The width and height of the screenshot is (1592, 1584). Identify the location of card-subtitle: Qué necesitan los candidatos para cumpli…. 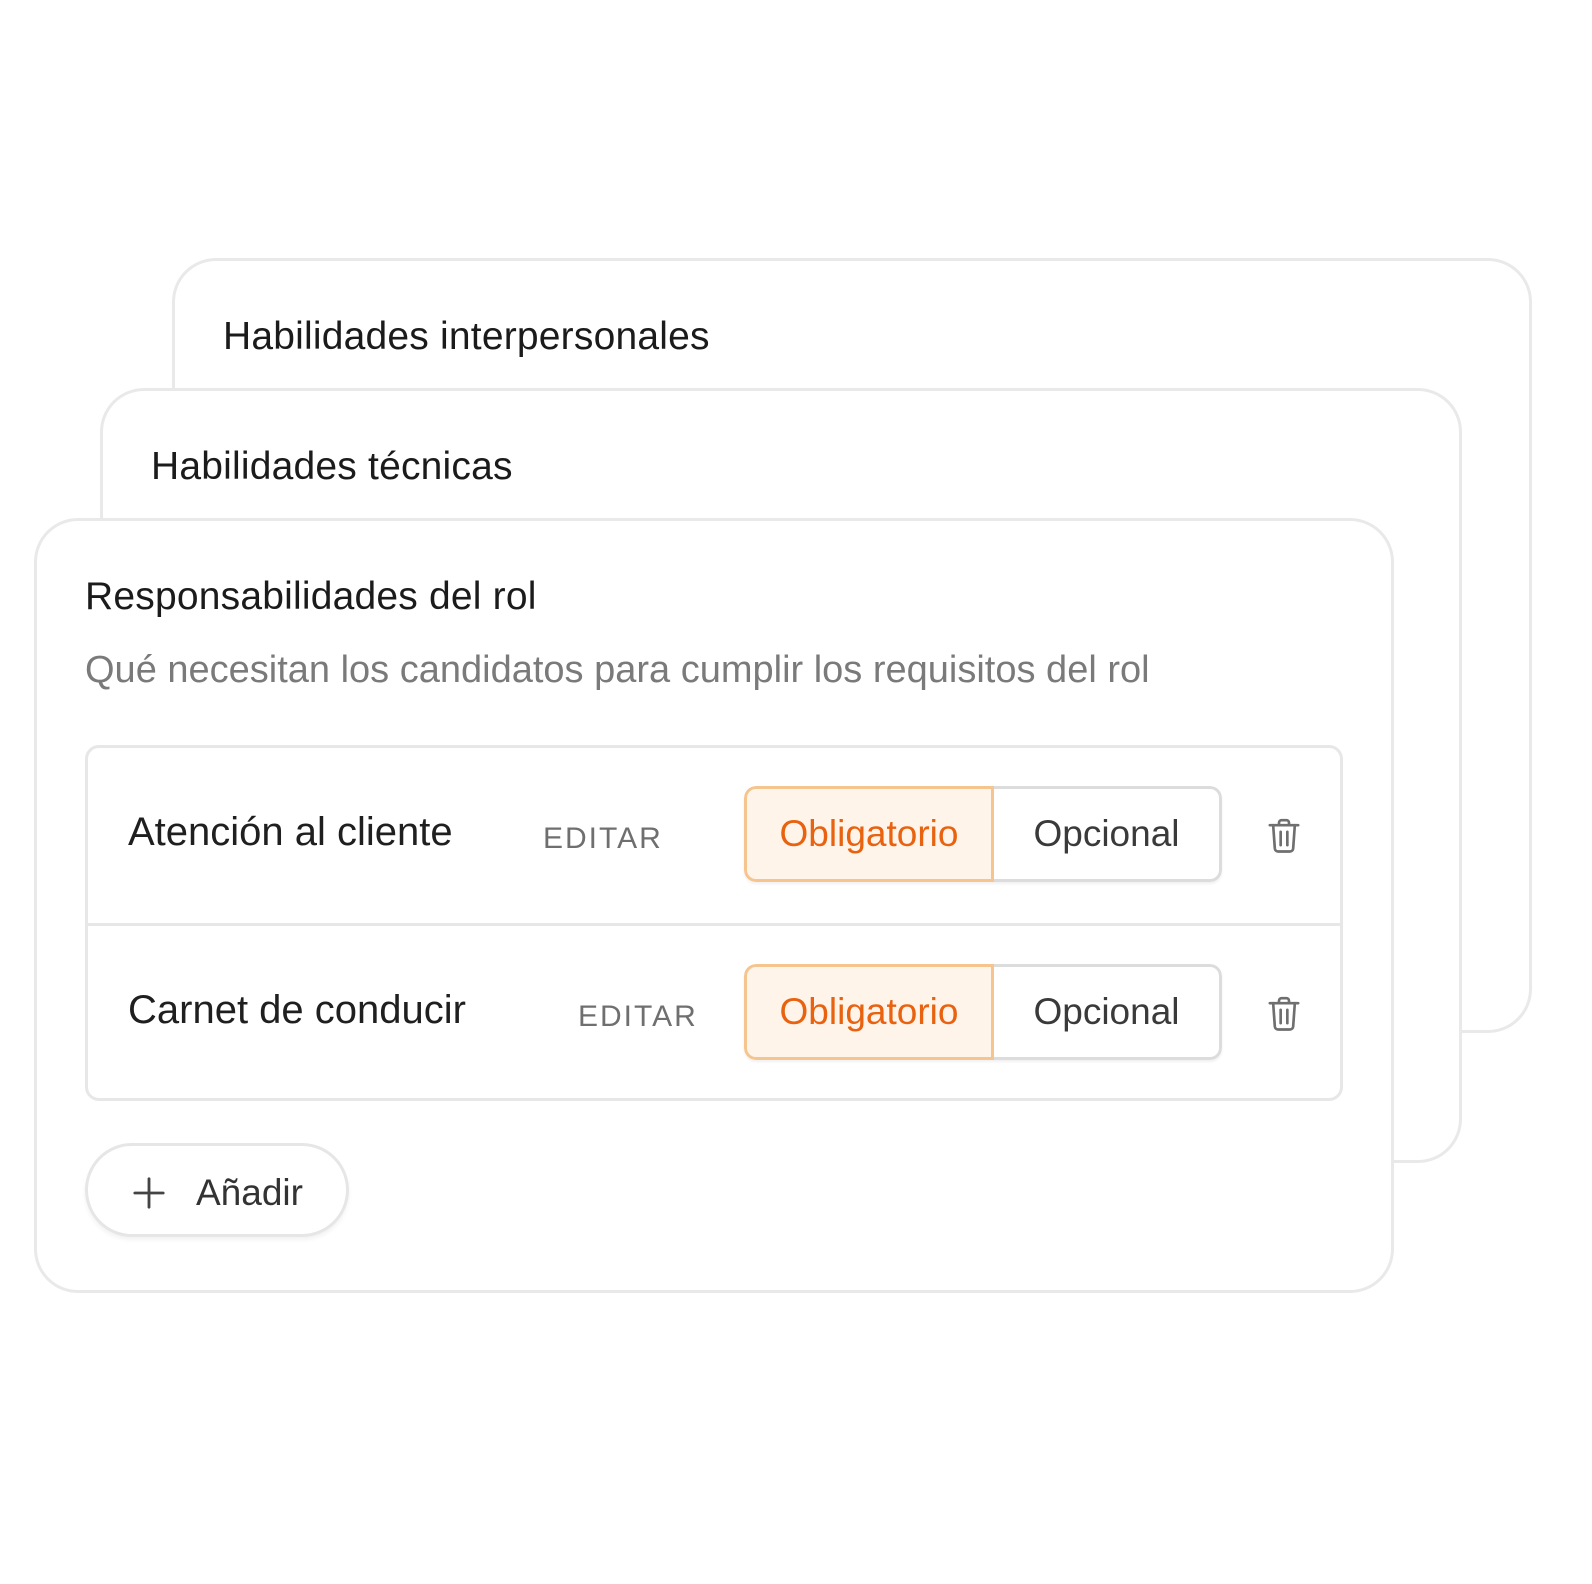
(617, 670).